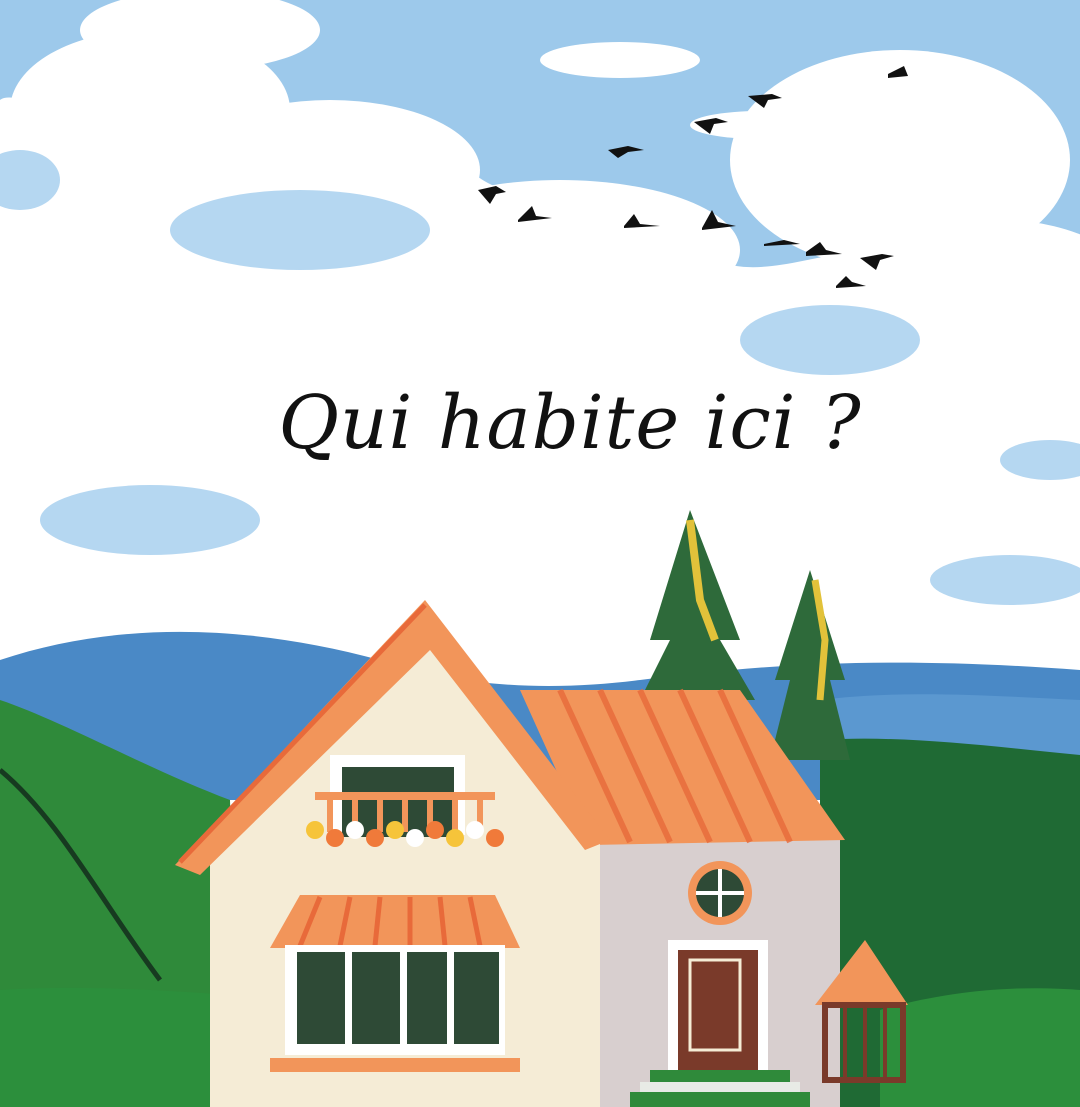 This screenshot has width=1080, height=1107. Describe the element at coordinates (395, 1065) in the screenshot. I see `window-sill` at that location.